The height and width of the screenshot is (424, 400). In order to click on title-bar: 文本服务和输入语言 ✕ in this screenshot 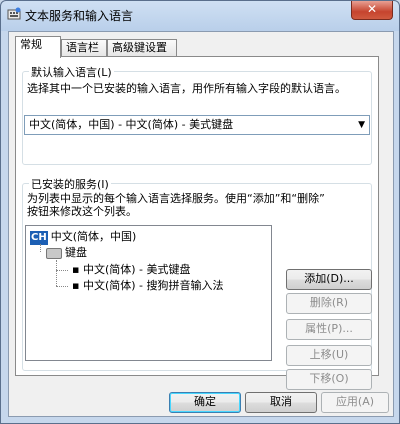, I will do `click(200, 15)`.